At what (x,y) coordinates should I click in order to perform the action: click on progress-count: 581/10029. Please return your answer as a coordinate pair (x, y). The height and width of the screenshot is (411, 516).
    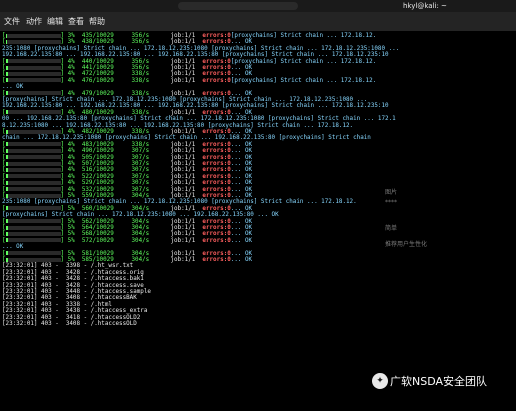
    Looking at the image, I should click on (97, 253).